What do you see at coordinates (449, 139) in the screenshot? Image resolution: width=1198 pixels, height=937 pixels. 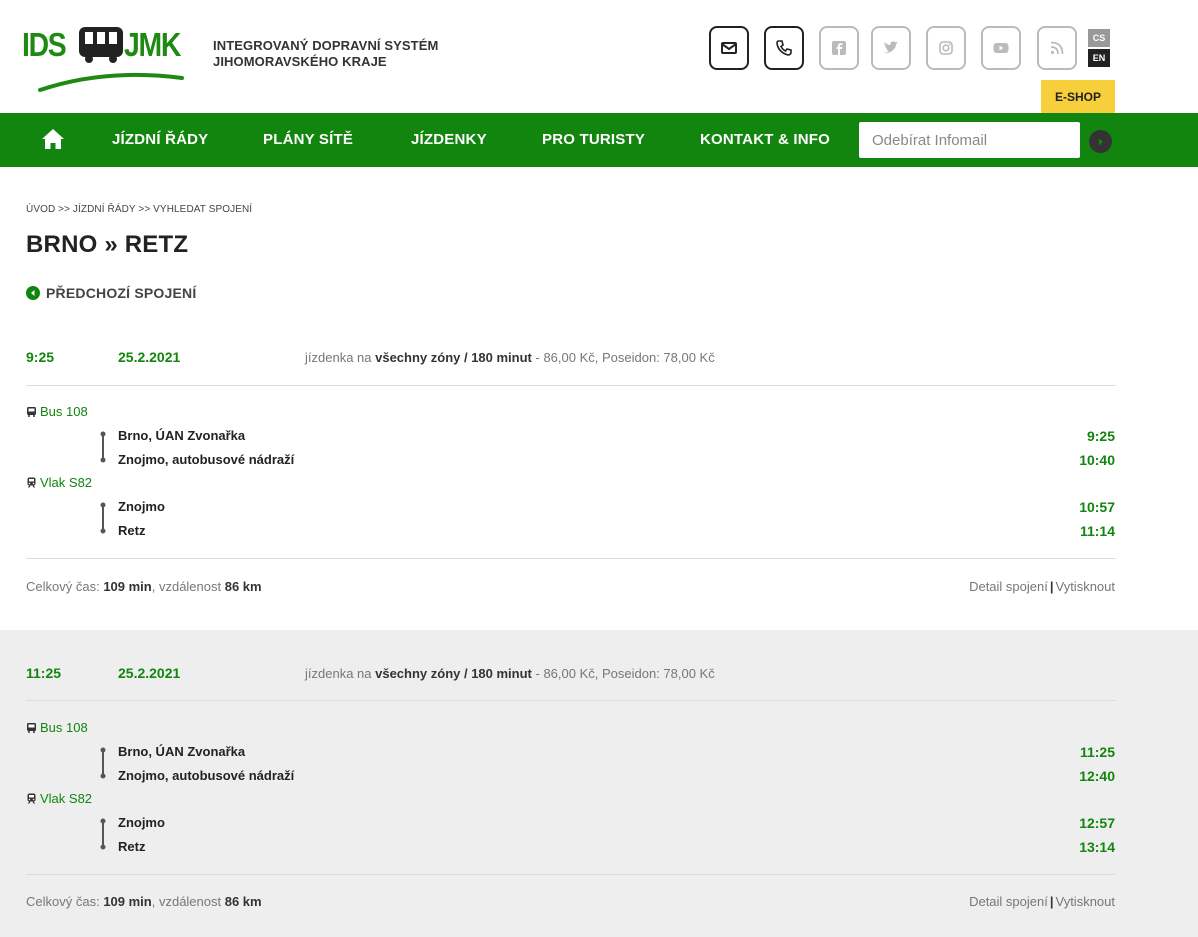 I see `nav-item-jizdenky: JÍZDENKY` at bounding box center [449, 139].